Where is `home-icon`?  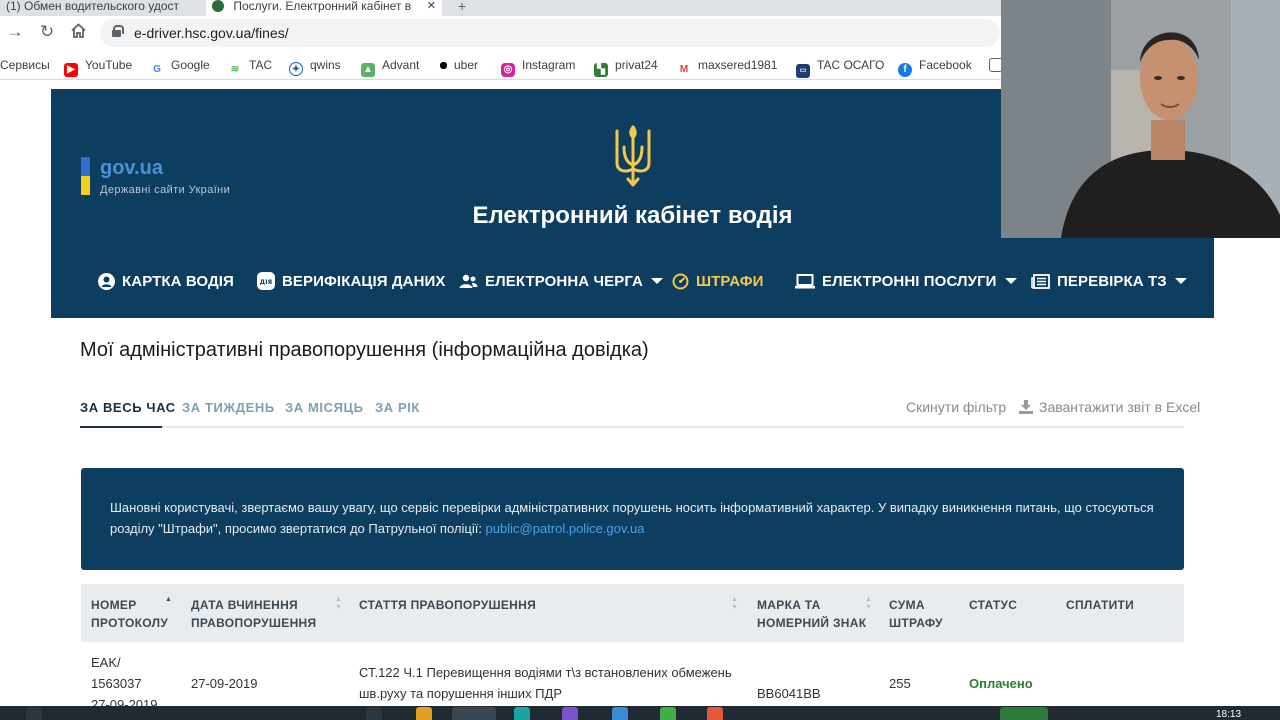 home-icon is located at coordinates (78, 33).